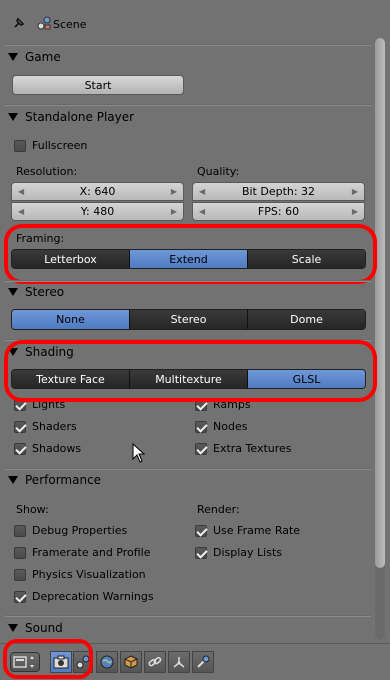  Describe the element at coordinates (203, 662) in the screenshot. I see `physics-icon` at that location.